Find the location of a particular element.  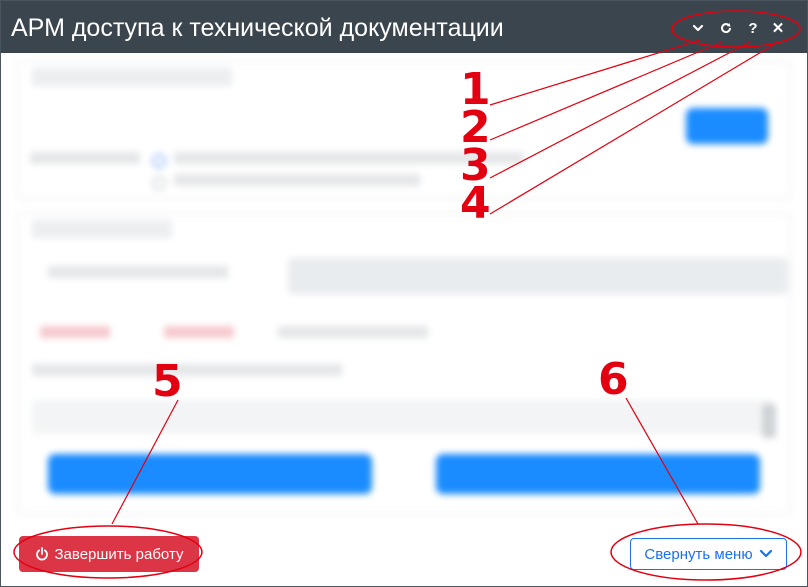

search-button is located at coordinates (727, 126).